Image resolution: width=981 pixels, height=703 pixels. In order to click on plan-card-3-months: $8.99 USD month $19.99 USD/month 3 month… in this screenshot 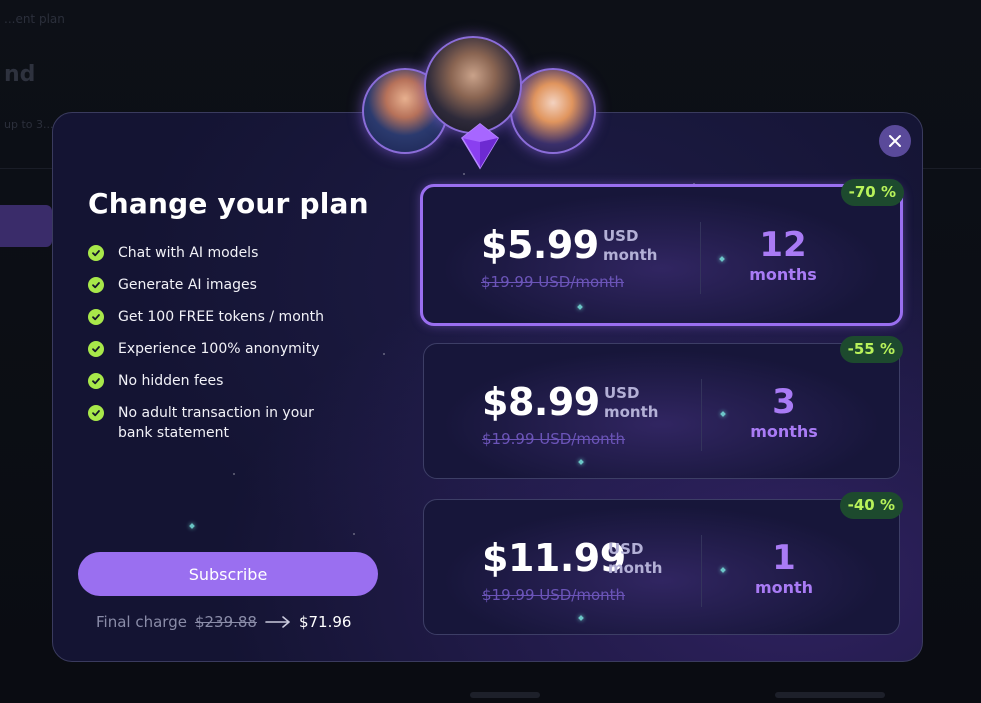, I will do `click(663, 407)`.